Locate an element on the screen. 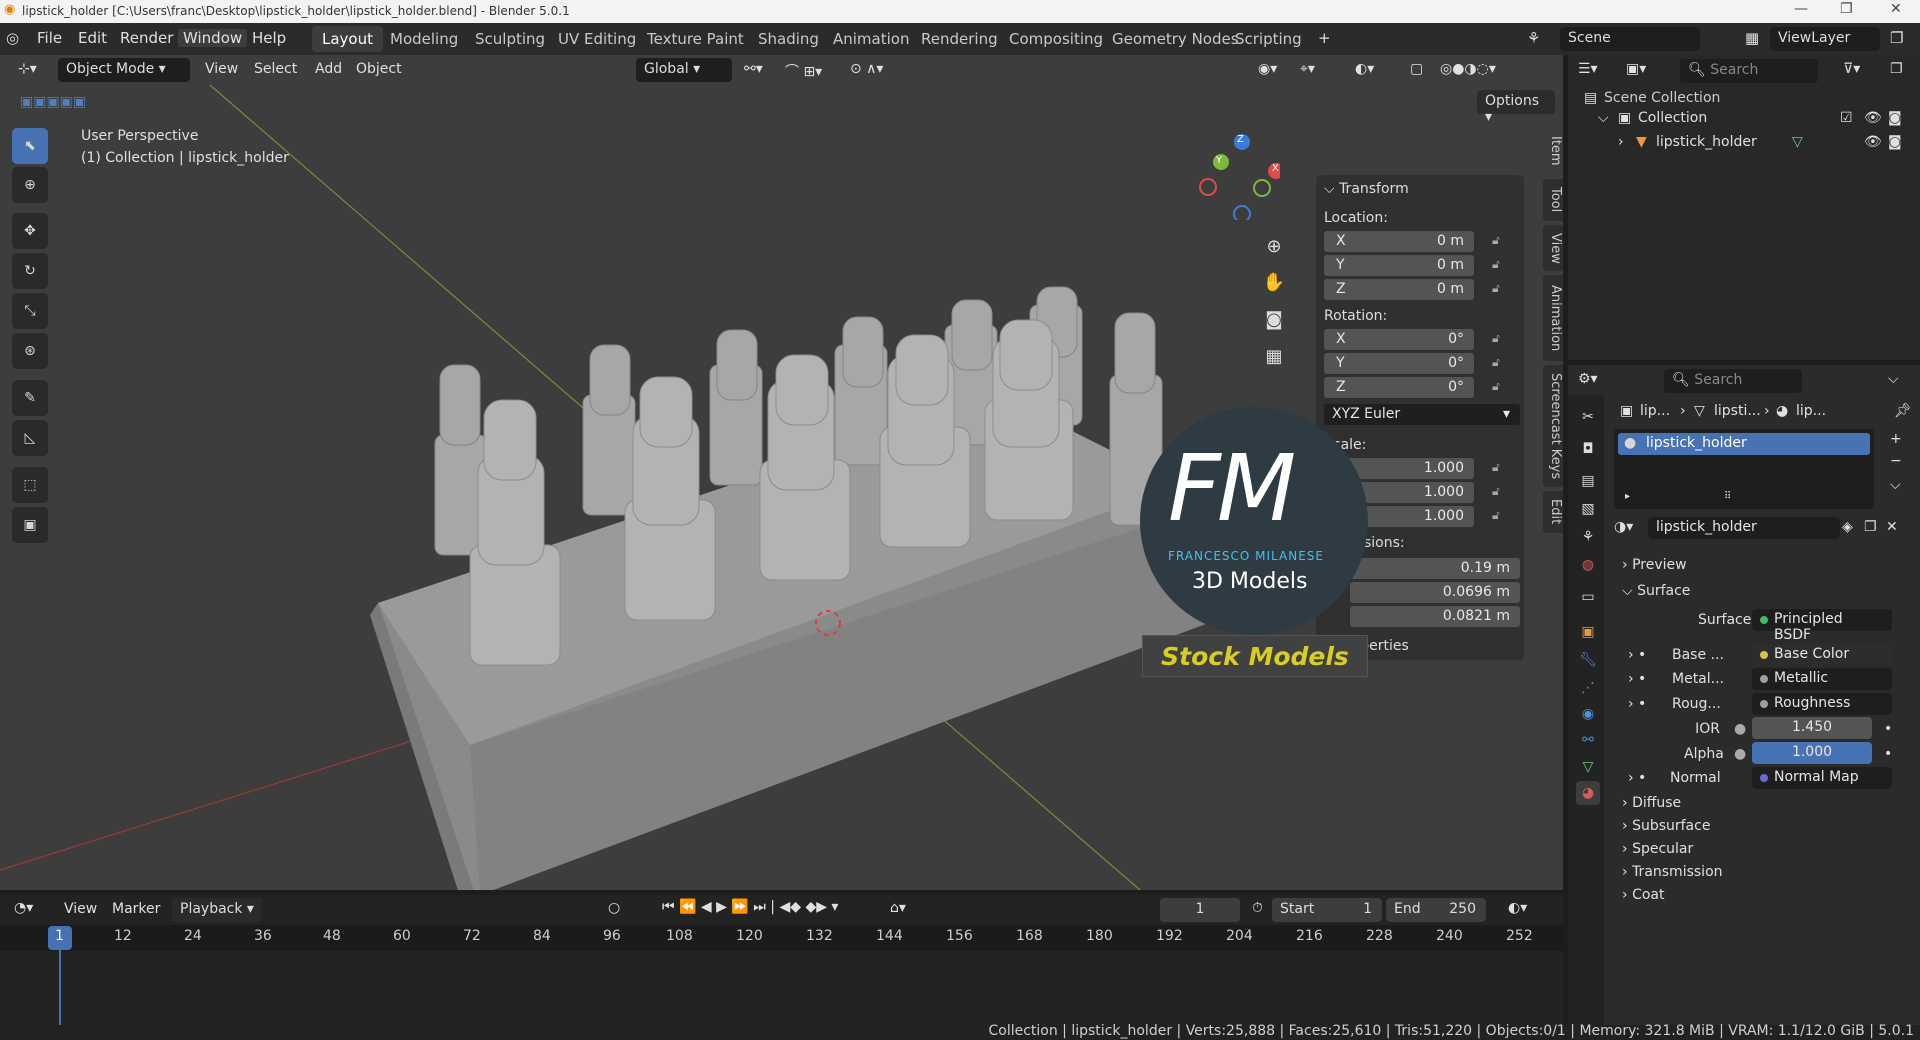  remove-slot-icon: − is located at coordinates (1896, 461).